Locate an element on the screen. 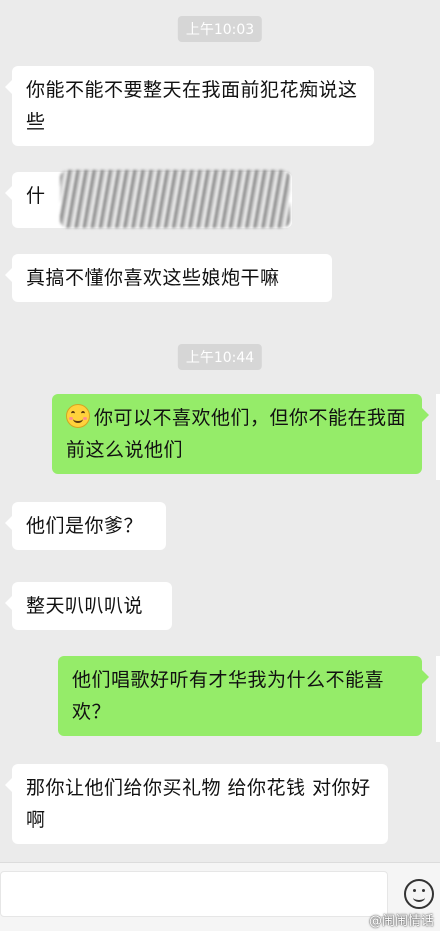 The width and height of the screenshot is (440, 931). message-text: 你能不能不要整天在我面前犯花痴说这些 is located at coordinates (192, 106).